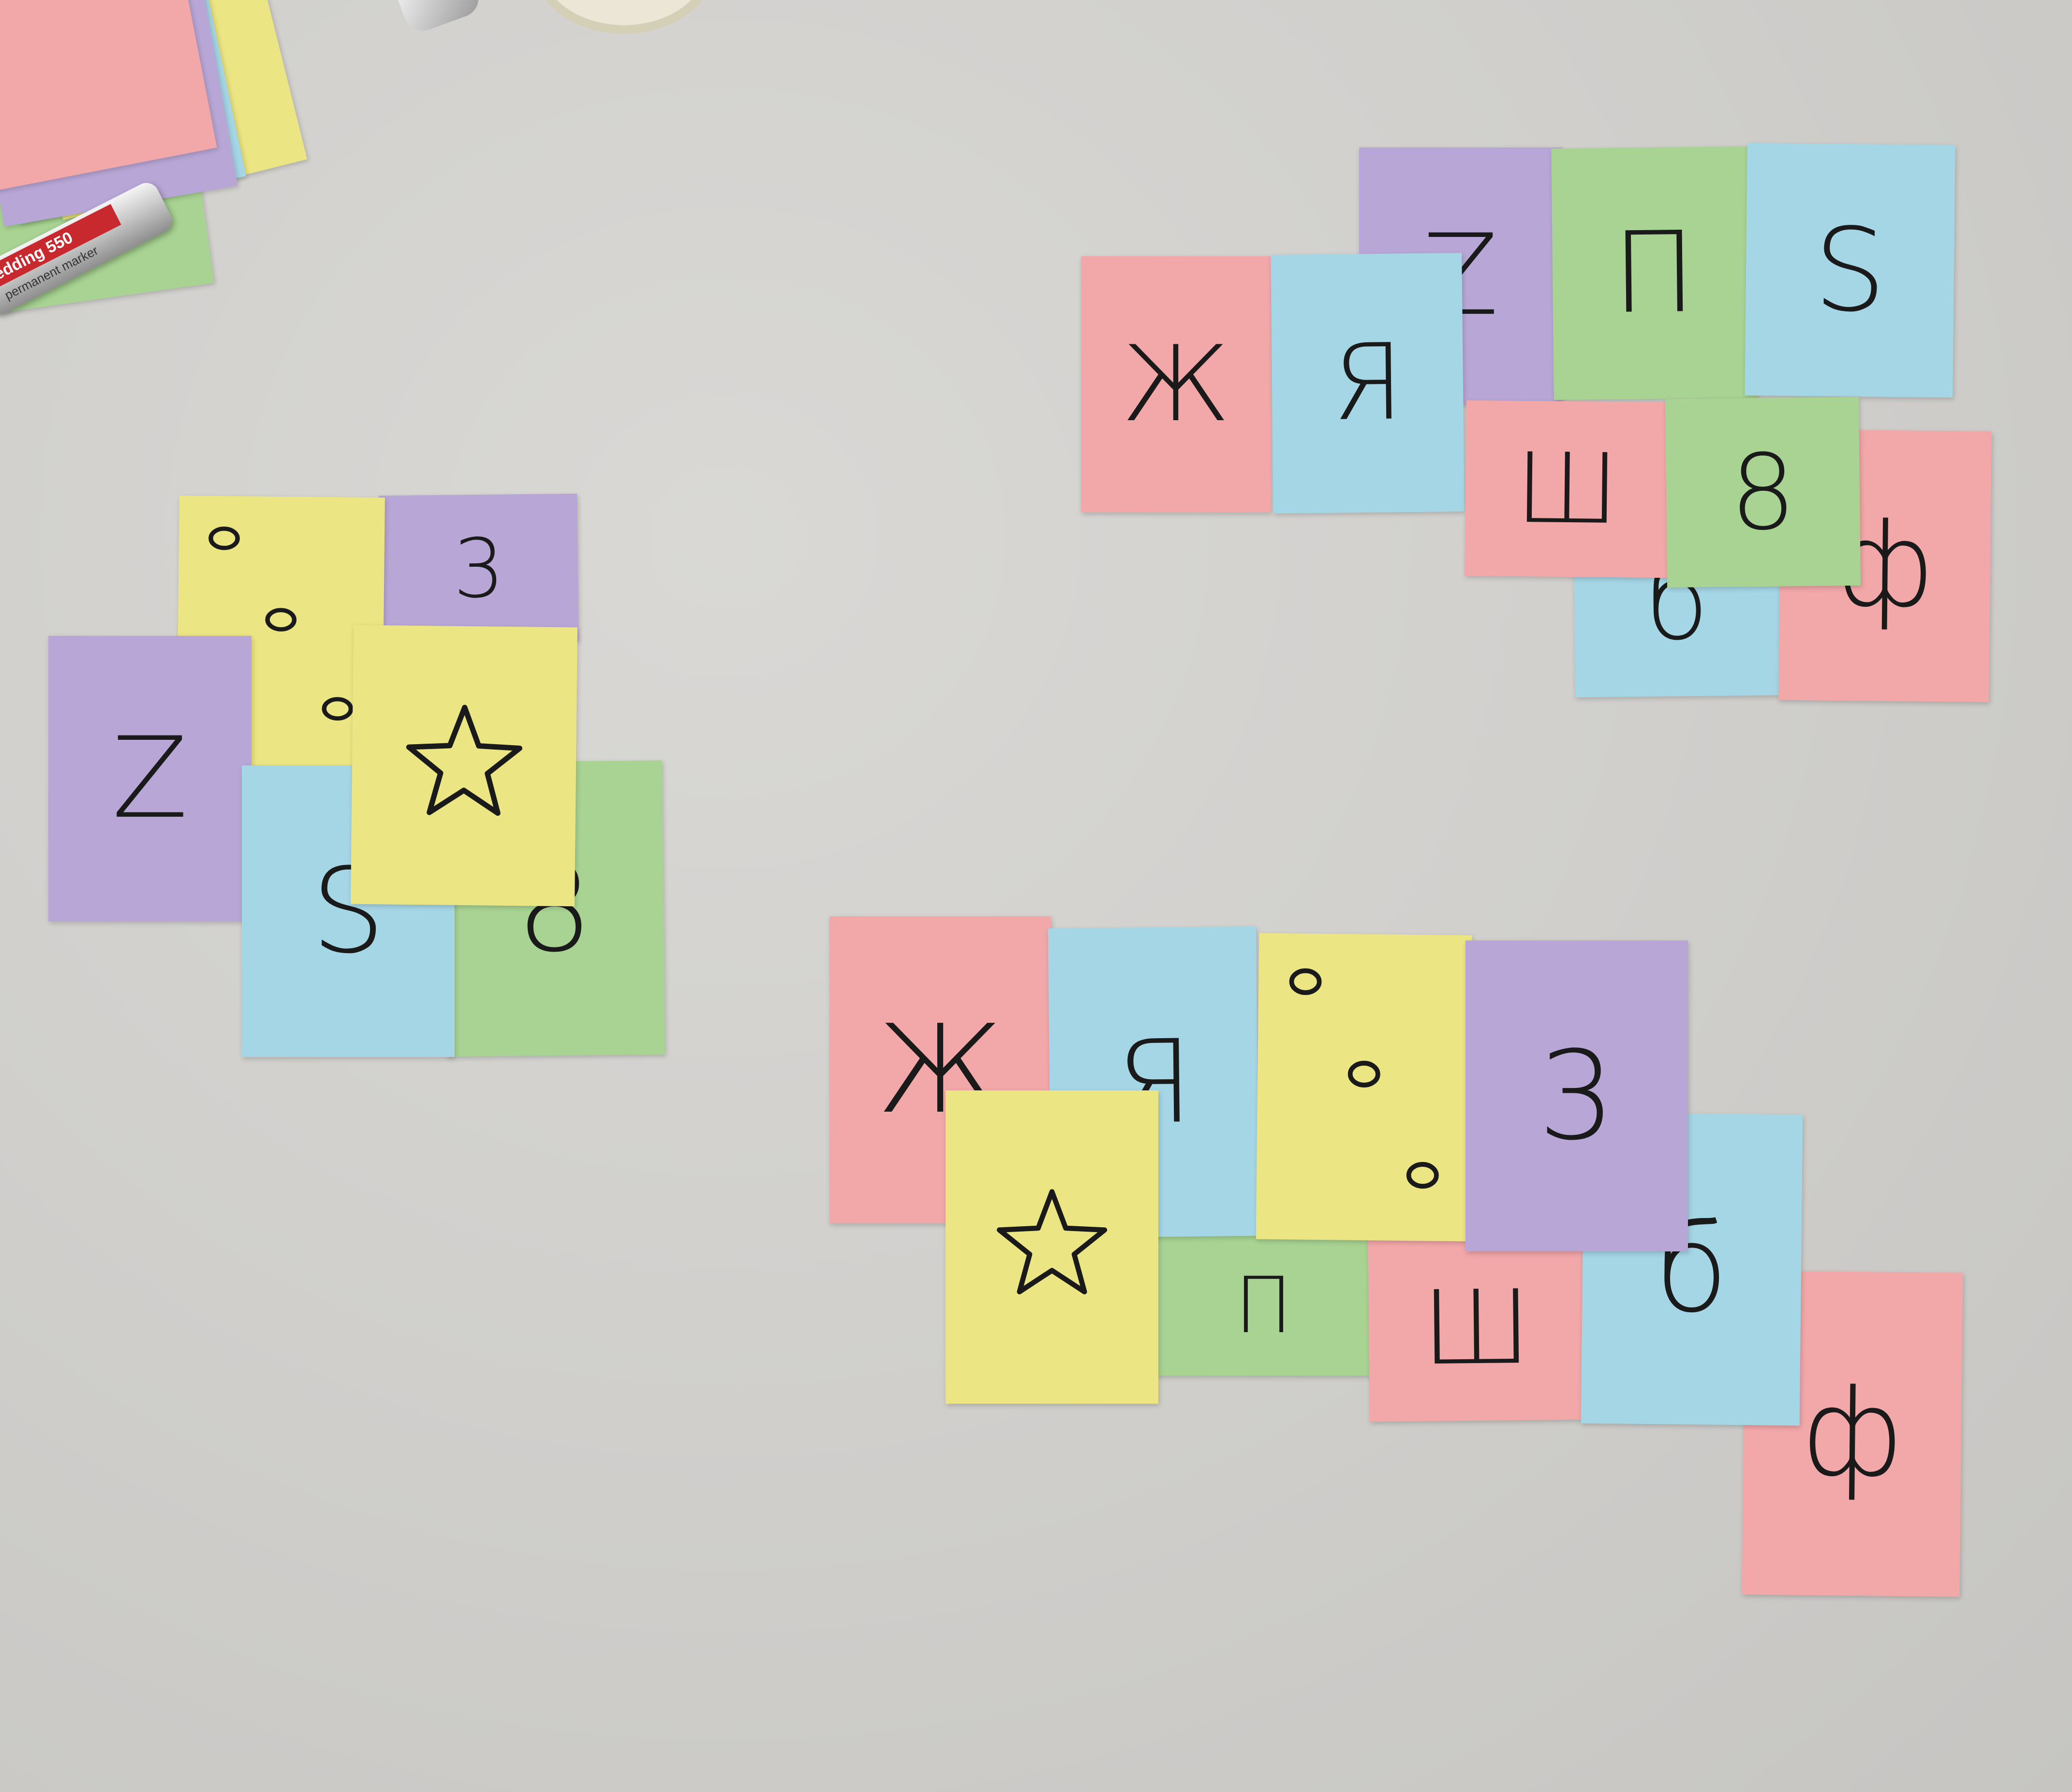  I want to click on card-symbol: S, so click(1850, 270).